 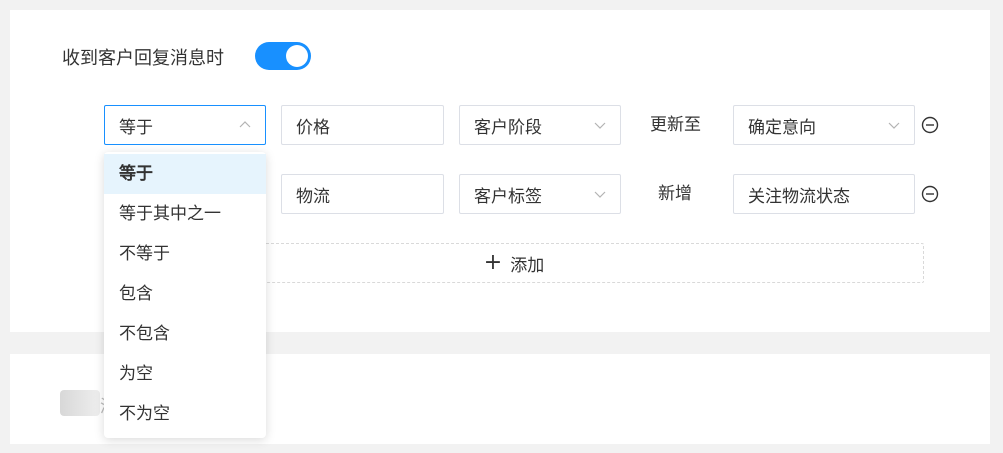 I want to click on target-value-1: 确定意向, so click(x=782, y=127).